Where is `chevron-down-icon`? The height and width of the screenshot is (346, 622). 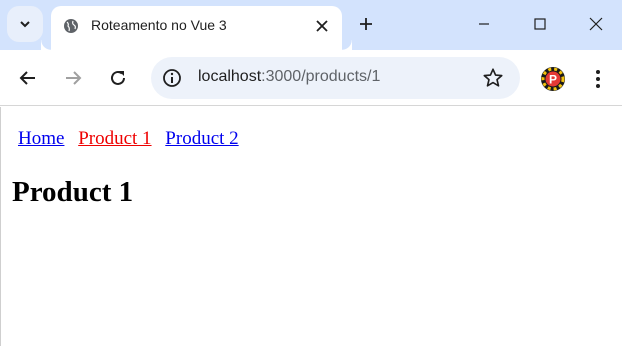 chevron-down-icon is located at coordinates (25, 24).